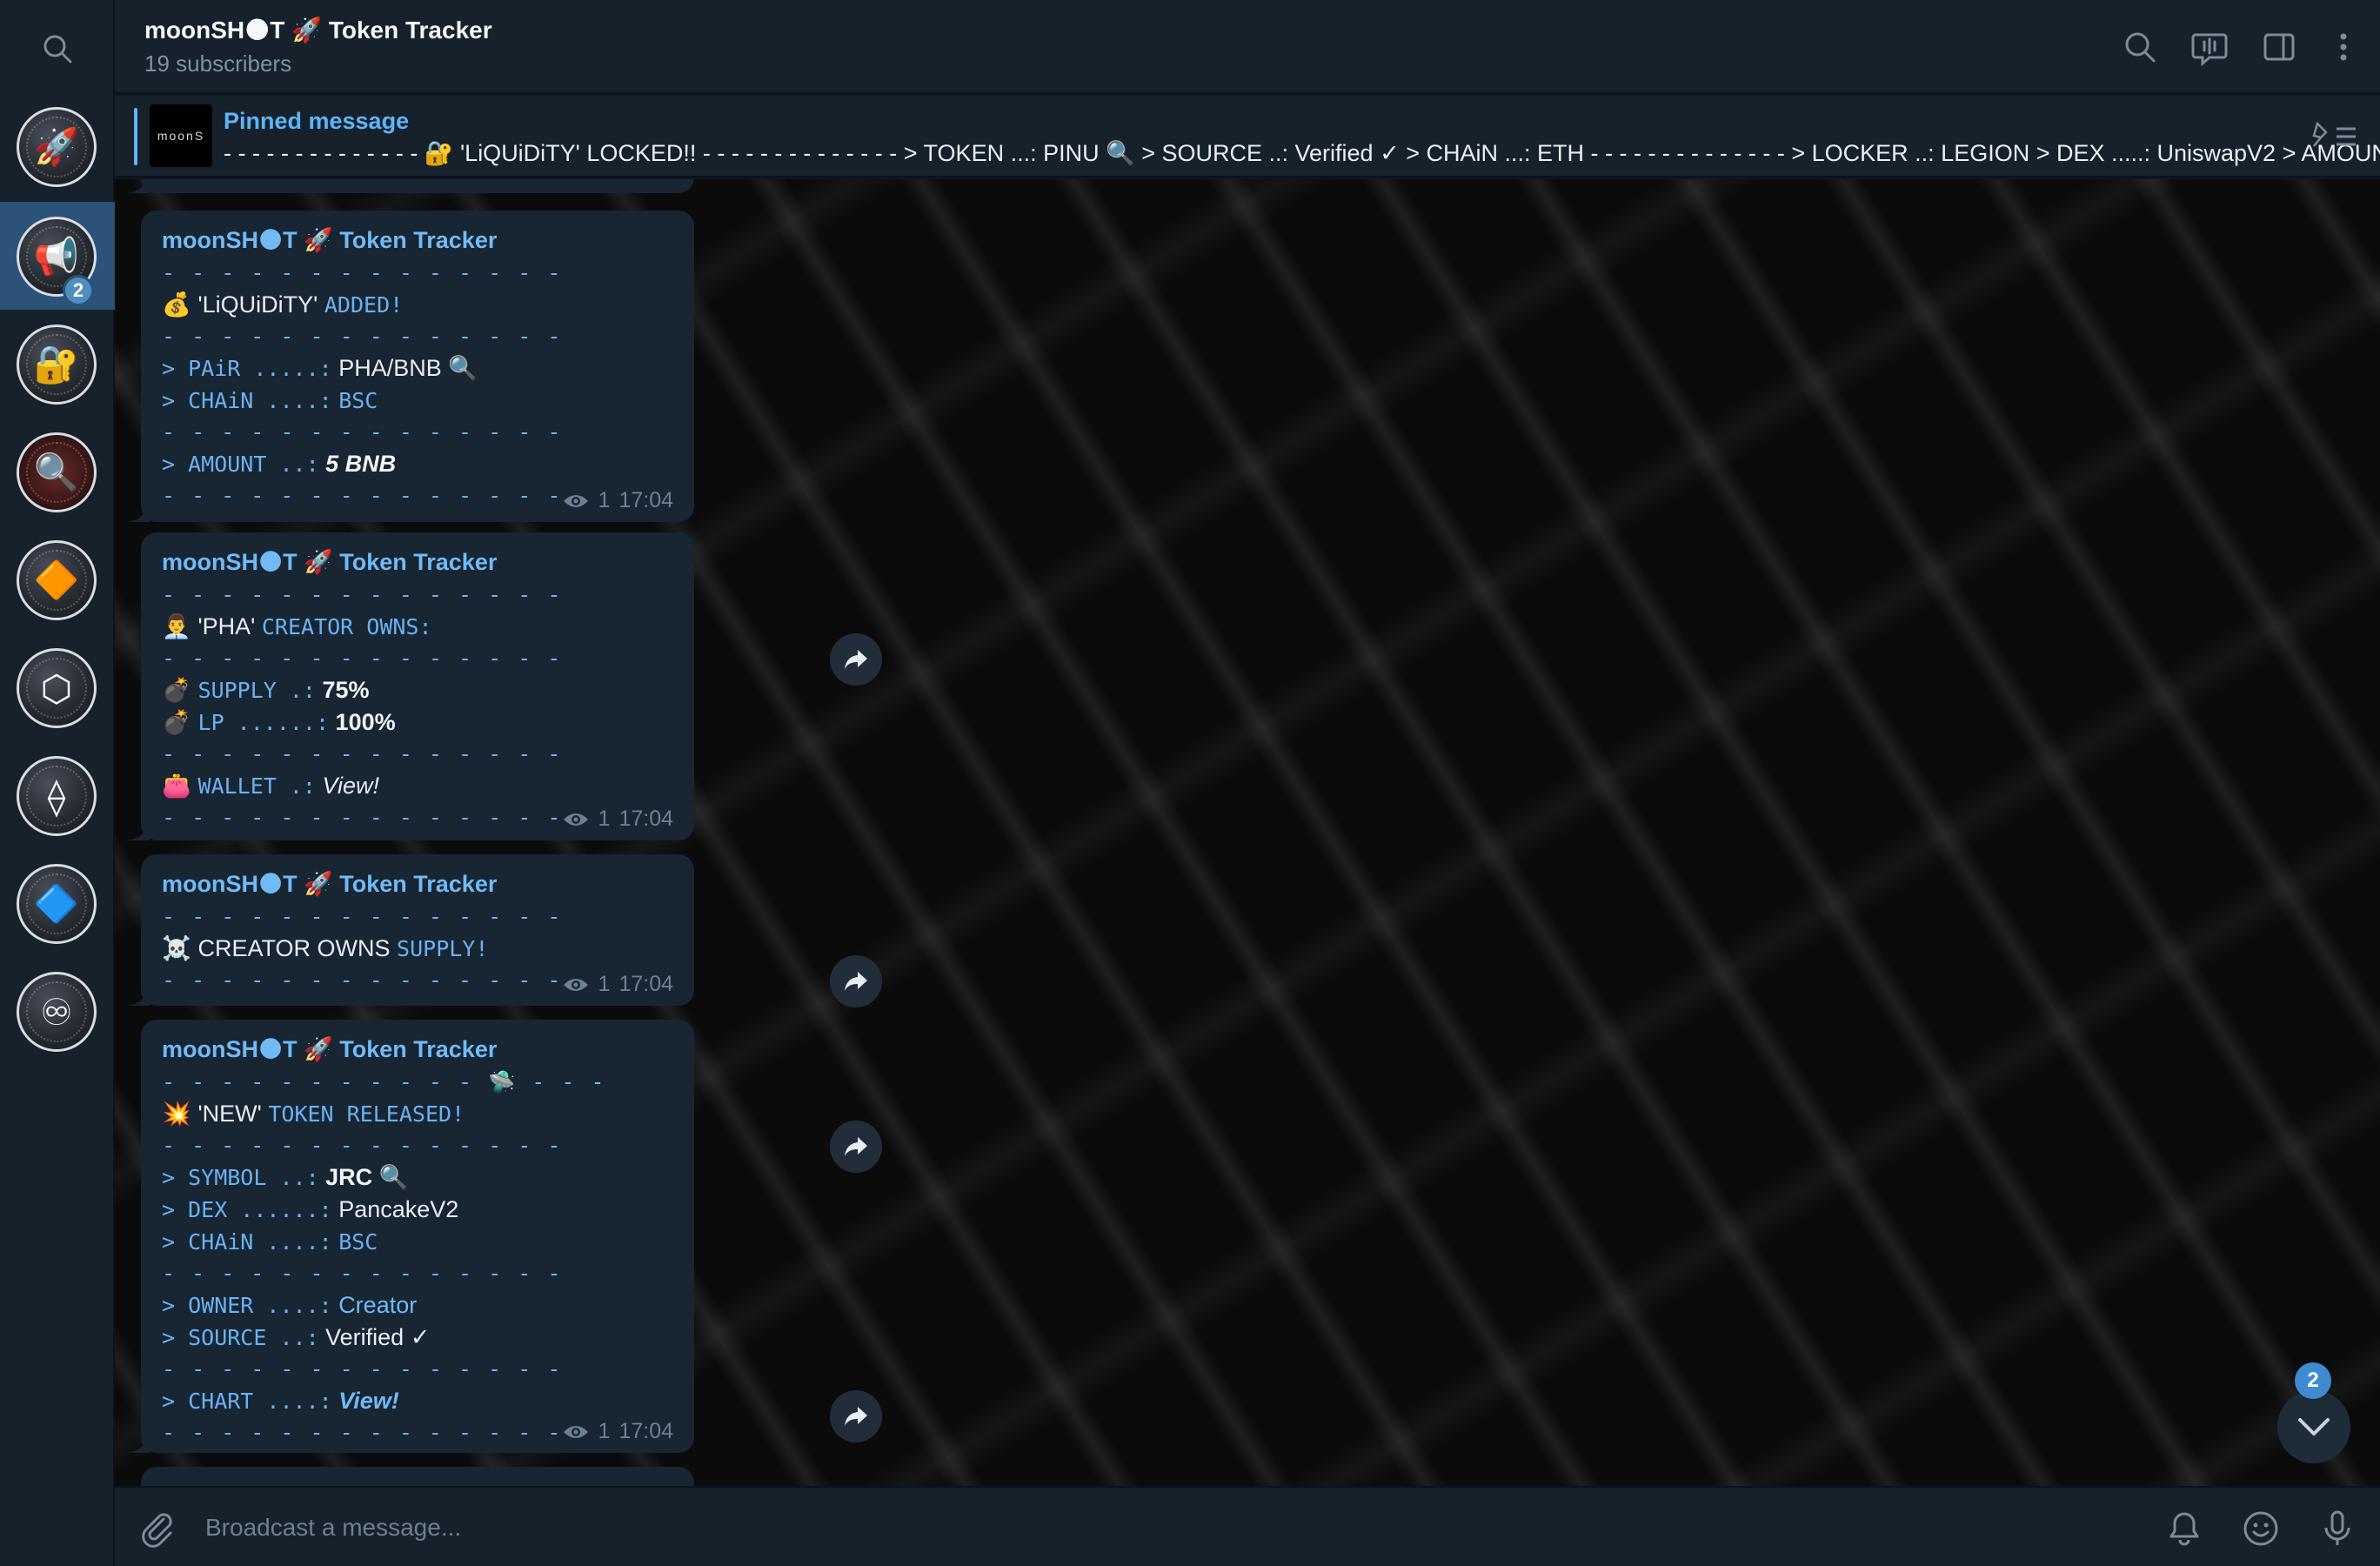 Image resolution: width=2380 pixels, height=1566 pixels. What do you see at coordinates (417, 690) in the screenshot?
I see `supply-row: 💣 SUPPLY .: 75%` at bounding box center [417, 690].